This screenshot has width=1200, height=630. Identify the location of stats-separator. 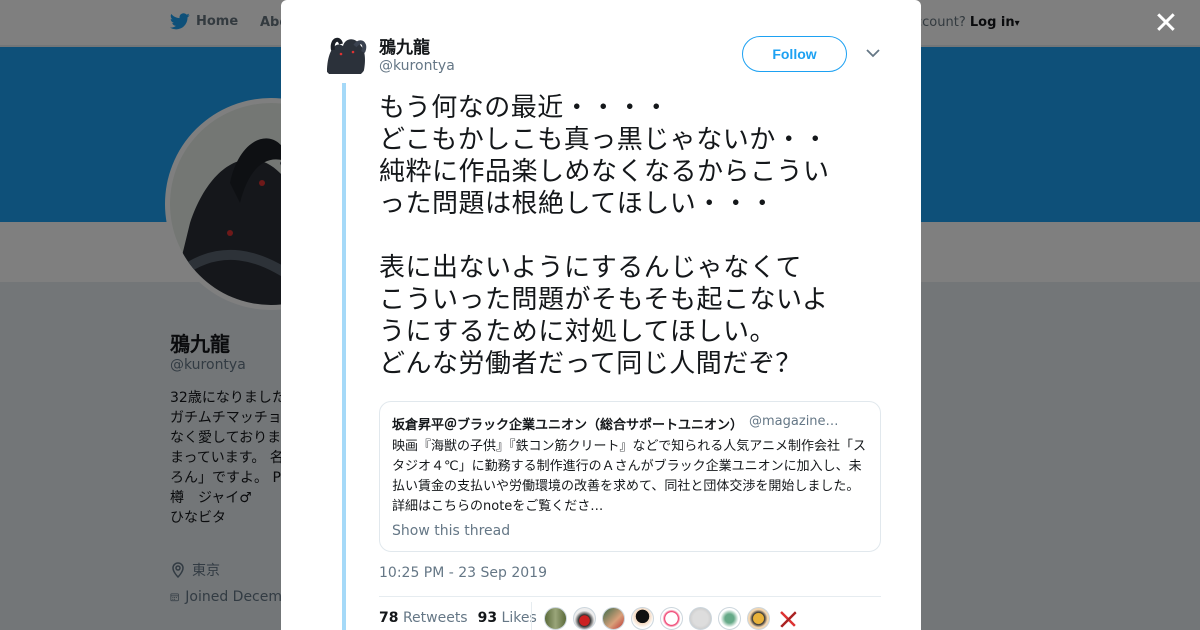
(531, 616).